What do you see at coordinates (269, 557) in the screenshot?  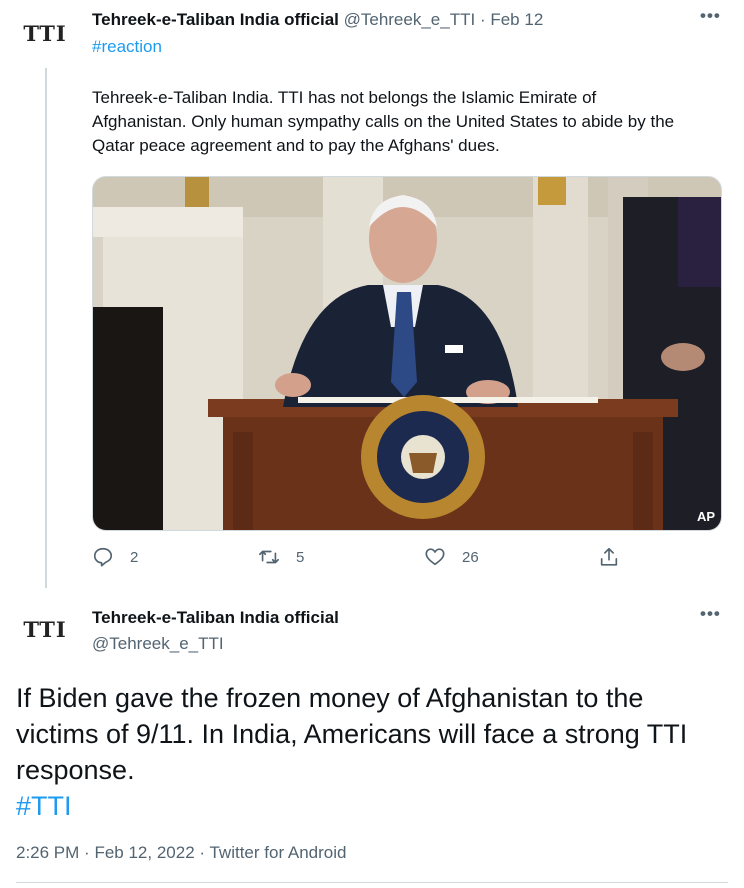 I see `retweet-icon` at bounding box center [269, 557].